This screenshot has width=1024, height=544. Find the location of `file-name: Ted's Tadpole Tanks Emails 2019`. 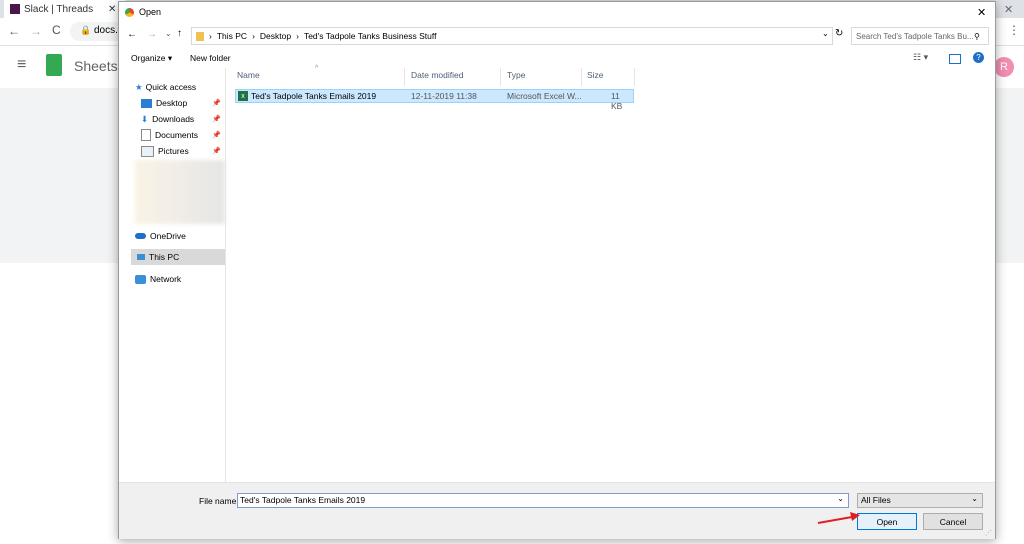

file-name: Ted's Tadpole Tanks Emails 2019 is located at coordinates (314, 96).